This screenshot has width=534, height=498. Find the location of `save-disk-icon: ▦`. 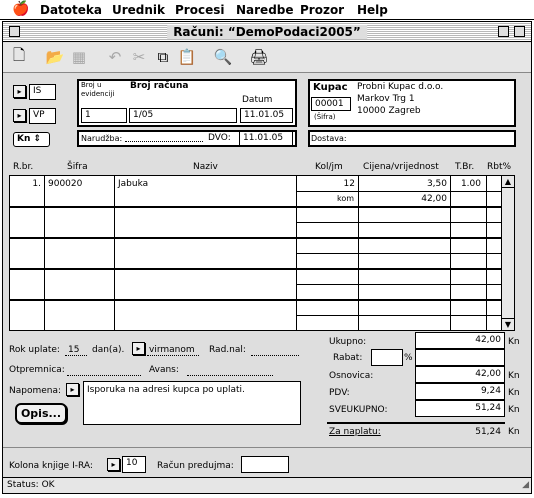

save-disk-icon: ▦ is located at coordinates (79, 57).